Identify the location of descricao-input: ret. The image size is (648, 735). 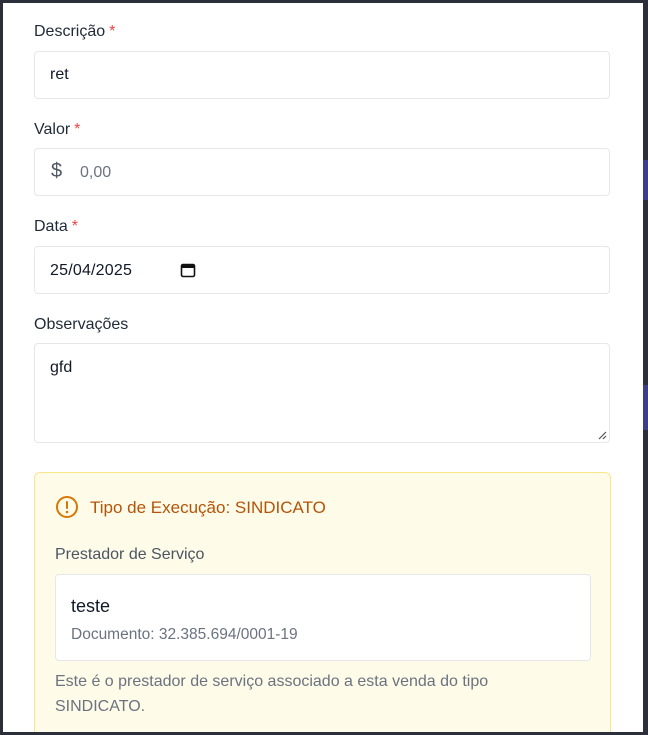
(322, 75).